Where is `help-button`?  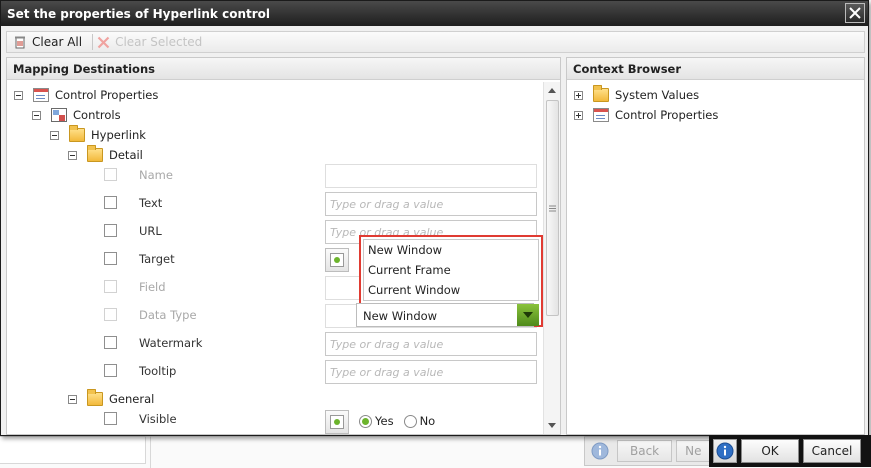
help-button is located at coordinates (725, 451).